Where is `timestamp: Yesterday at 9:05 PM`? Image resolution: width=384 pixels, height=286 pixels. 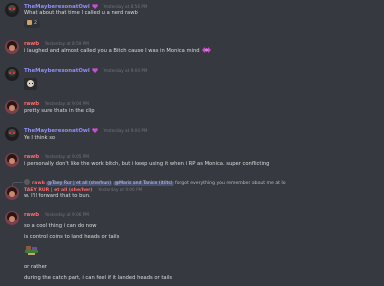
timestamp: Yesterday at 9:05 PM is located at coordinates (66, 156).